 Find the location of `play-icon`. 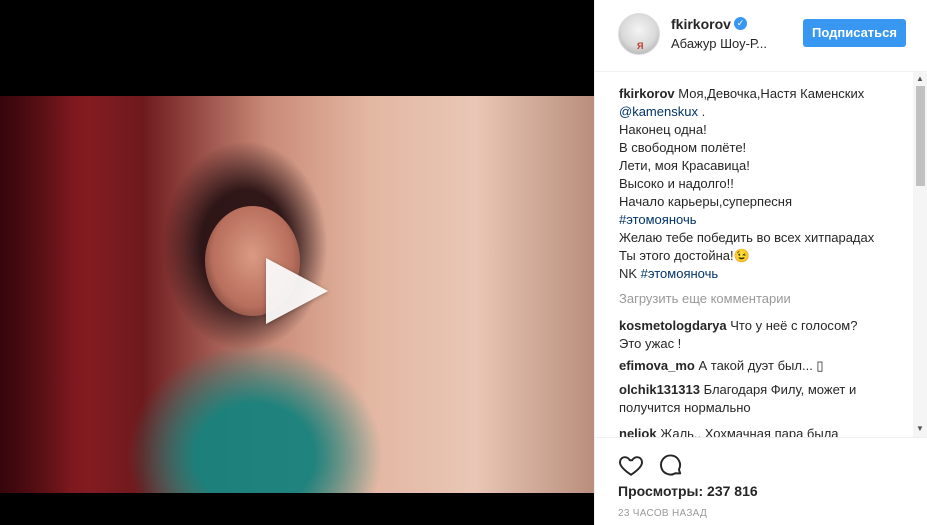

play-icon is located at coordinates (297, 291).